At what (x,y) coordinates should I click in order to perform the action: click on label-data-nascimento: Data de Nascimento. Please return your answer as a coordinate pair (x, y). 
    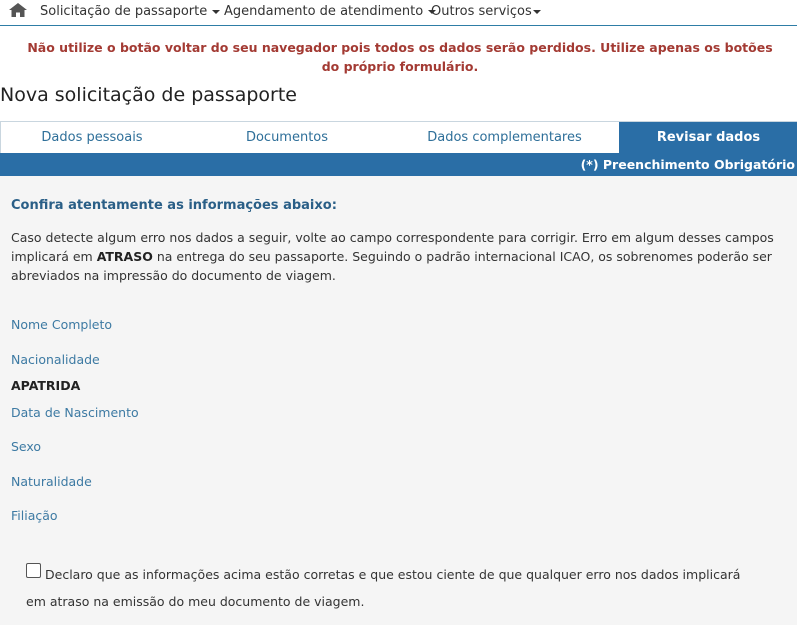
    Looking at the image, I should click on (75, 412).